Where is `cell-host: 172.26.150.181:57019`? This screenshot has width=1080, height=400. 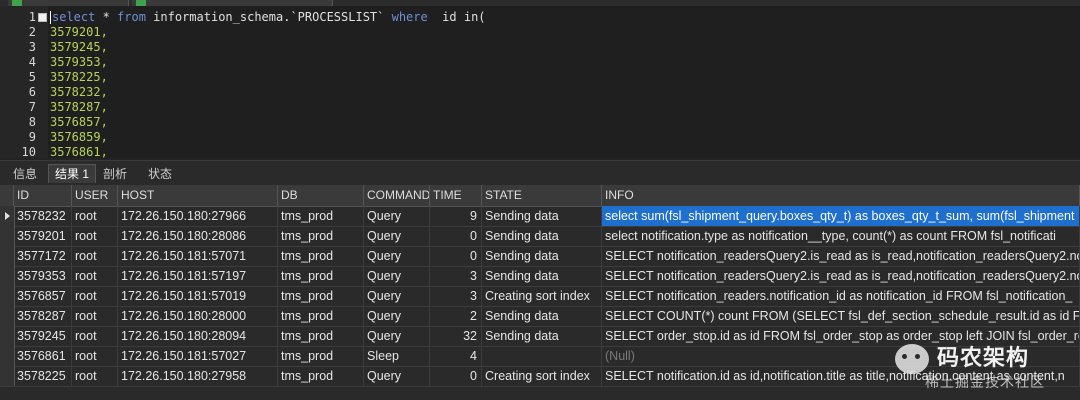
cell-host: 172.26.150.181:57019 is located at coordinates (198, 296).